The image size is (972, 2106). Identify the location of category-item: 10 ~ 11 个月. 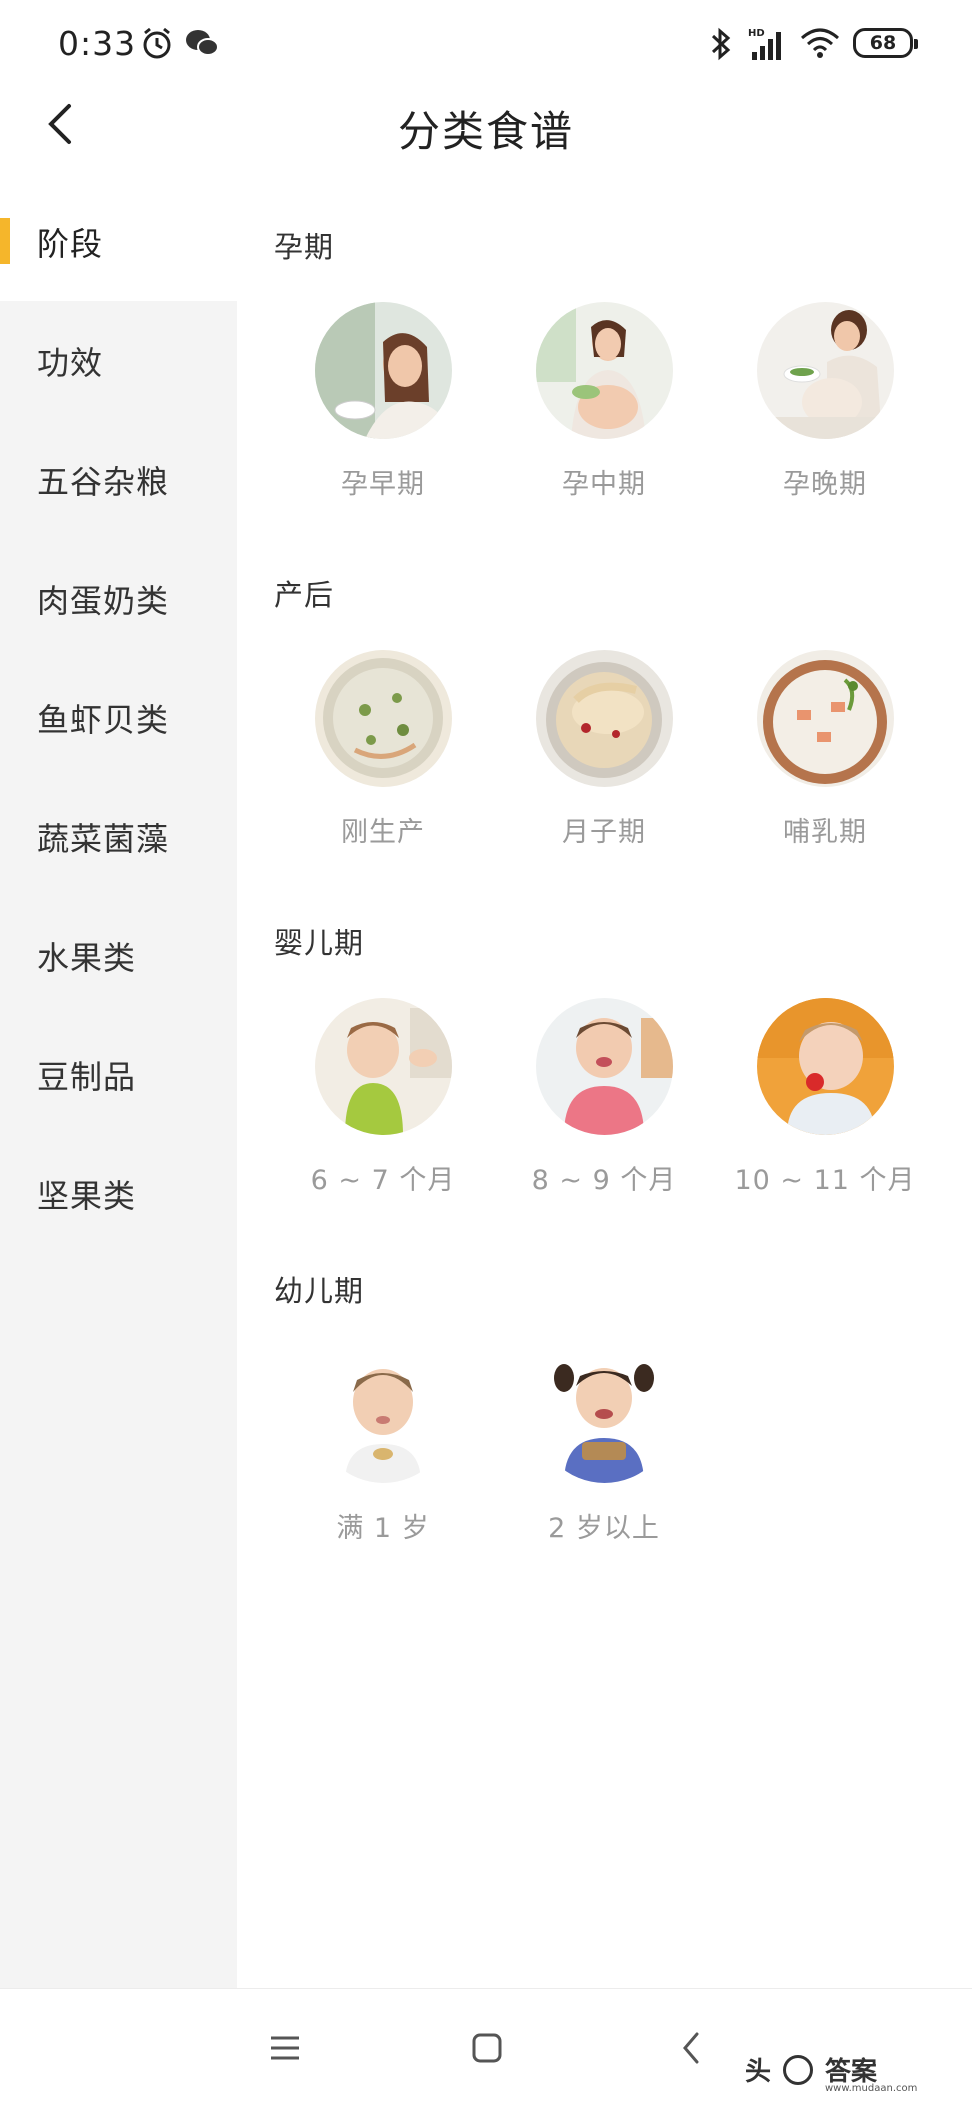
(825, 1098).